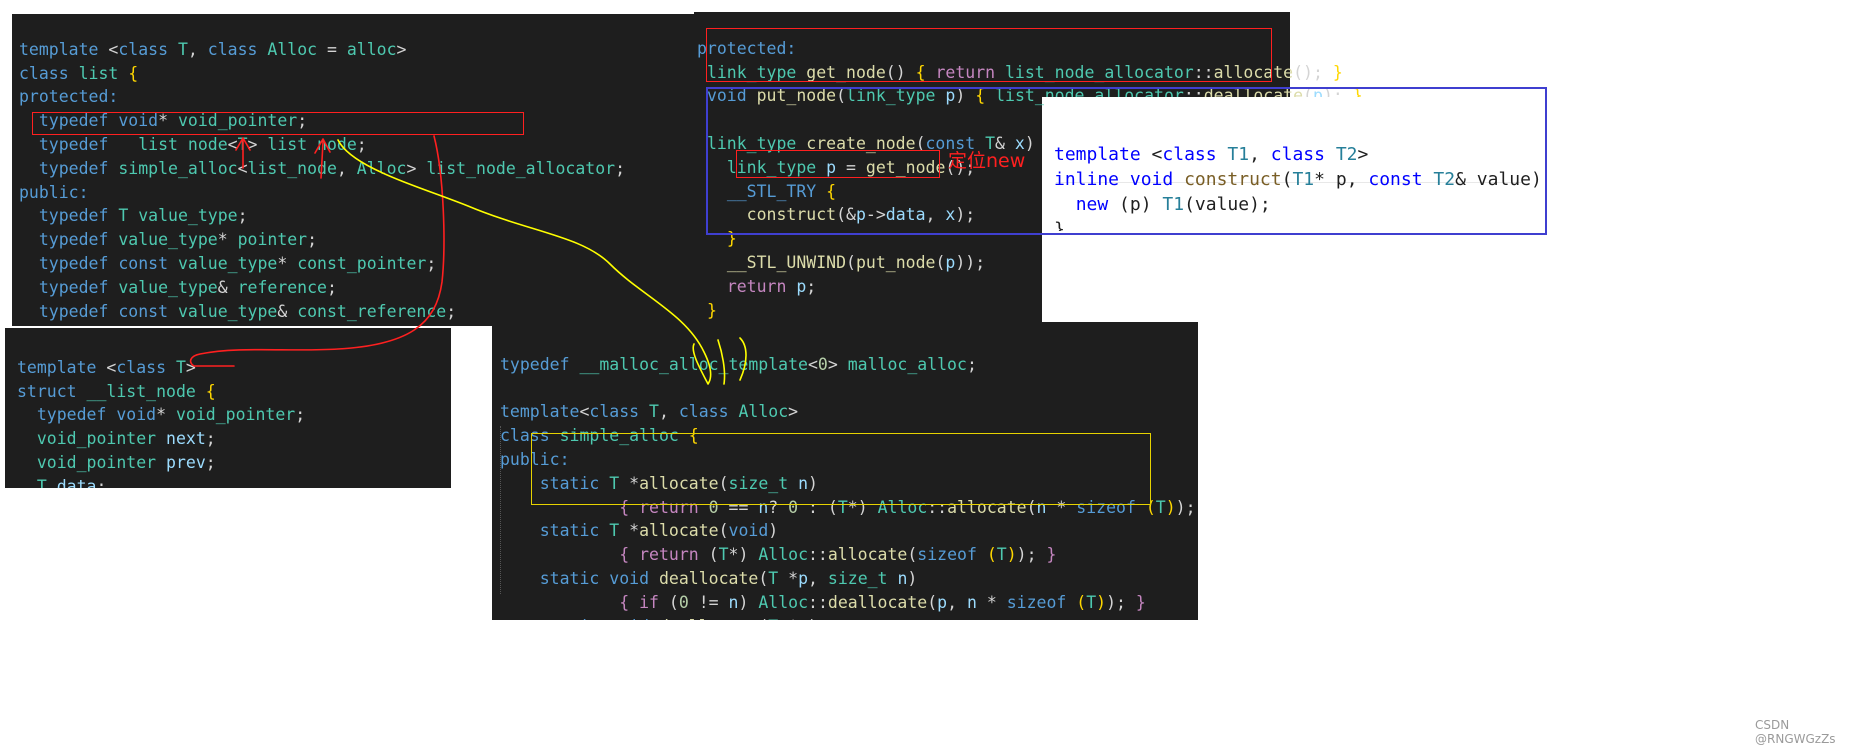  Describe the element at coordinates (542, 262) in the screenshot. I see `yellow-connector-to-simple-alloc` at that location.